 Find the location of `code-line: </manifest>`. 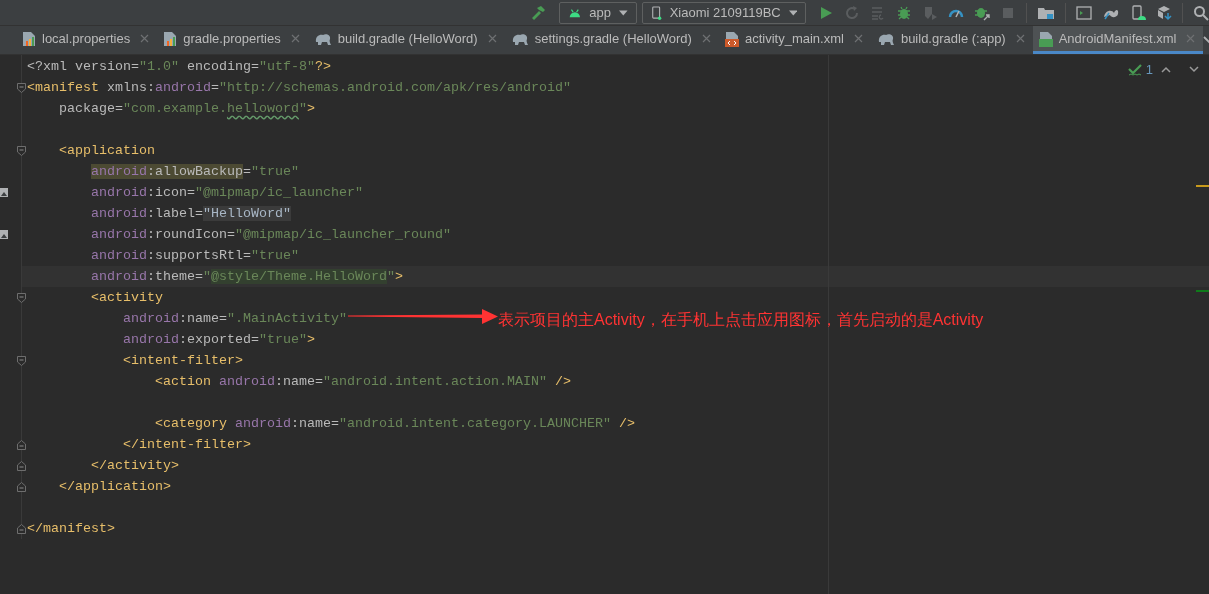

code-line: </manifest> is located at coordinates (71, 529).